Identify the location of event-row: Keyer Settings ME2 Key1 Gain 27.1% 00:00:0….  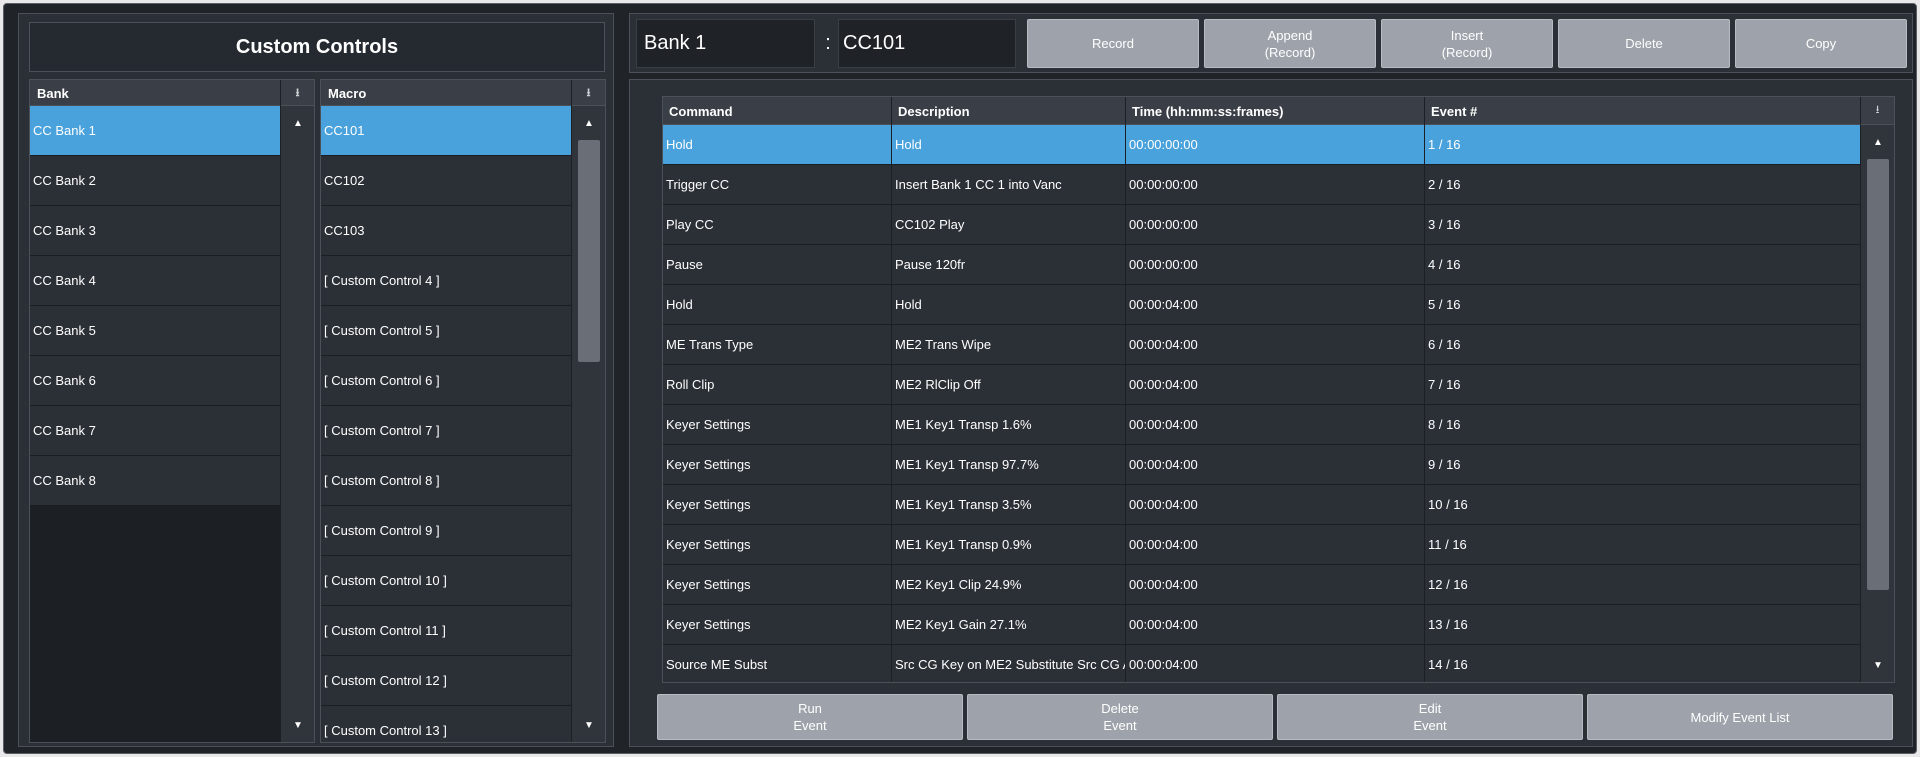
(1262, 625).